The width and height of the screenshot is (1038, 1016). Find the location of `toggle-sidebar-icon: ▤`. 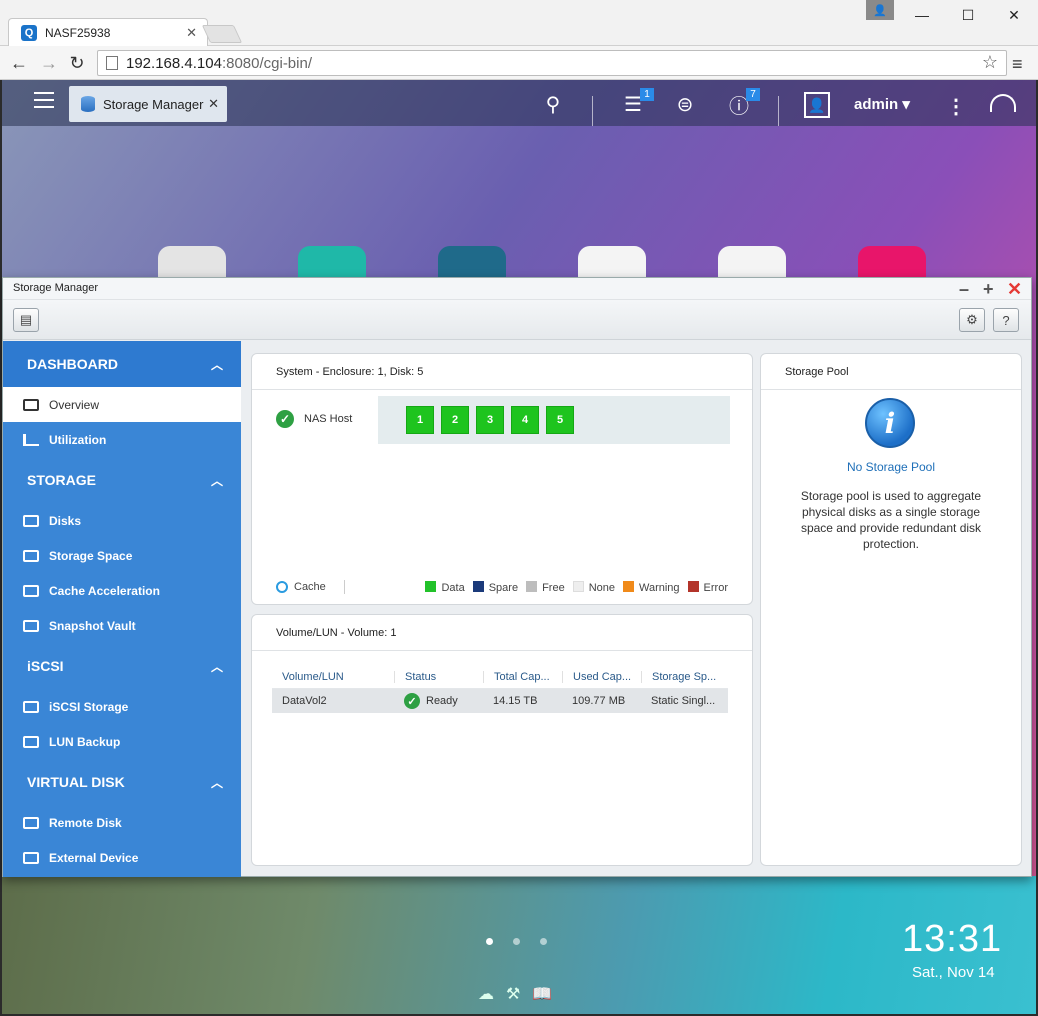

toggle-sidebar-icon: ▤ is located at coordinates (26, 320).